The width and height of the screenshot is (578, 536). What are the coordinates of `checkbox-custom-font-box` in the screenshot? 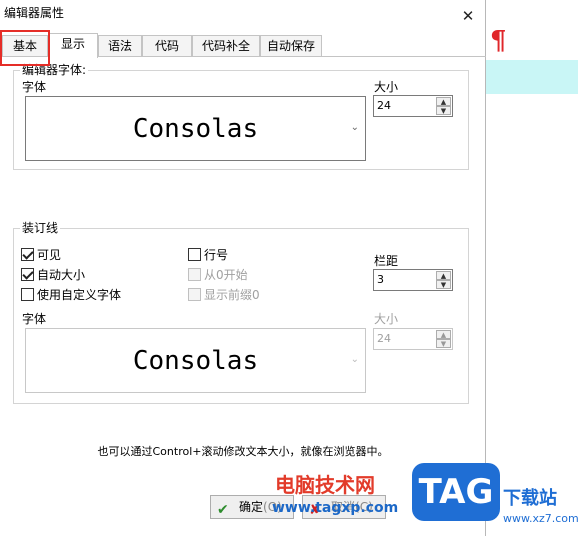 It's located at (27, 294).